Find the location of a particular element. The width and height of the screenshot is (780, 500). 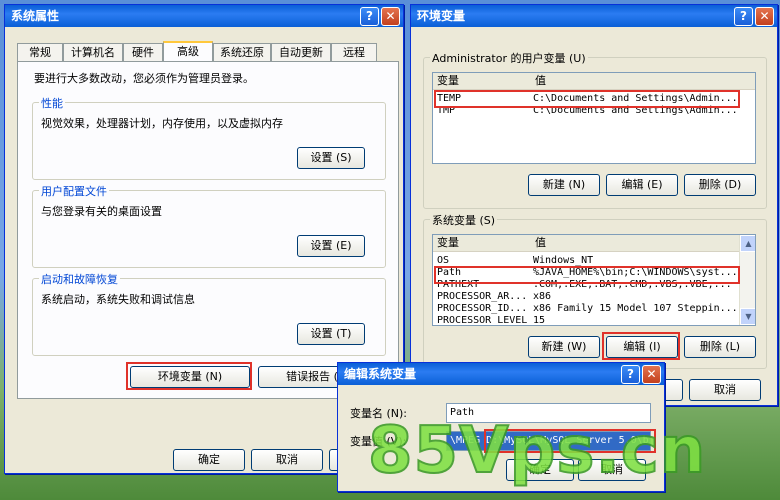

sys-var-name: PROCESSOR_LEVEL is located at coordinates (482, 320).